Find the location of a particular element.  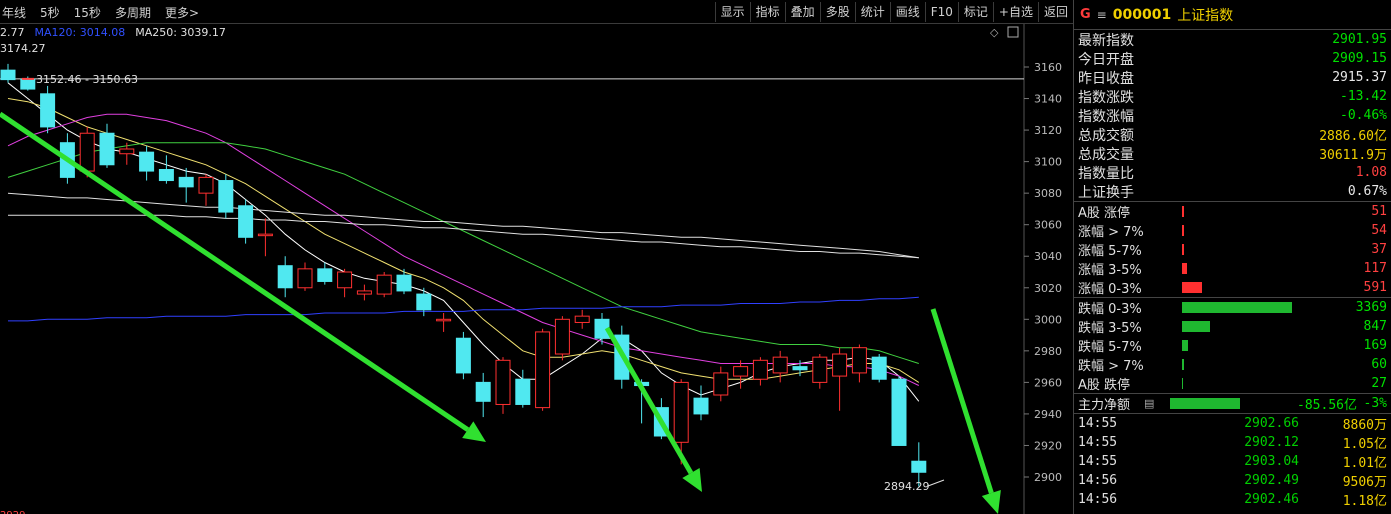

tick-volume: 9506万 is located at coordinates (1364, 482).